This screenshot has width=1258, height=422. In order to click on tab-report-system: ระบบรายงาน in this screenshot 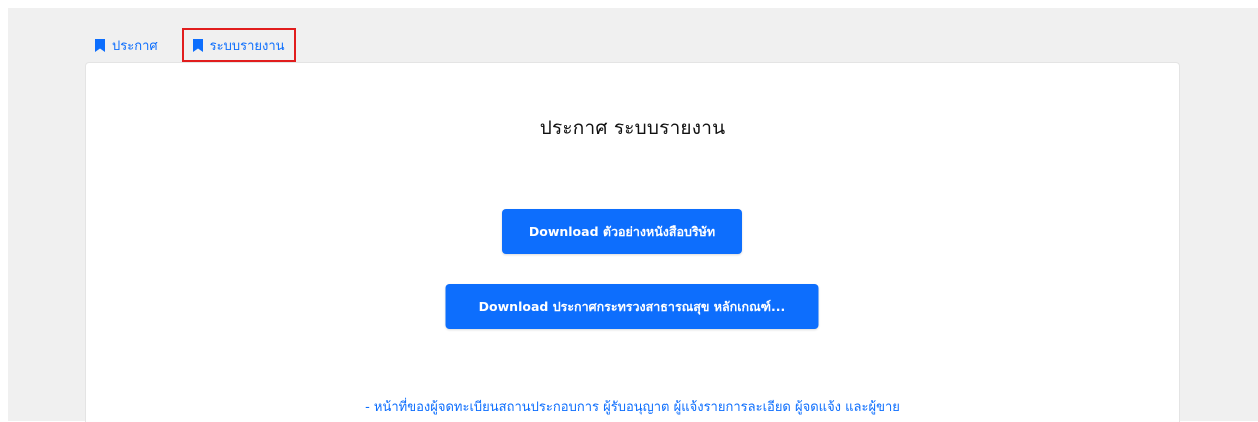, I will do `click(238, 45)`.